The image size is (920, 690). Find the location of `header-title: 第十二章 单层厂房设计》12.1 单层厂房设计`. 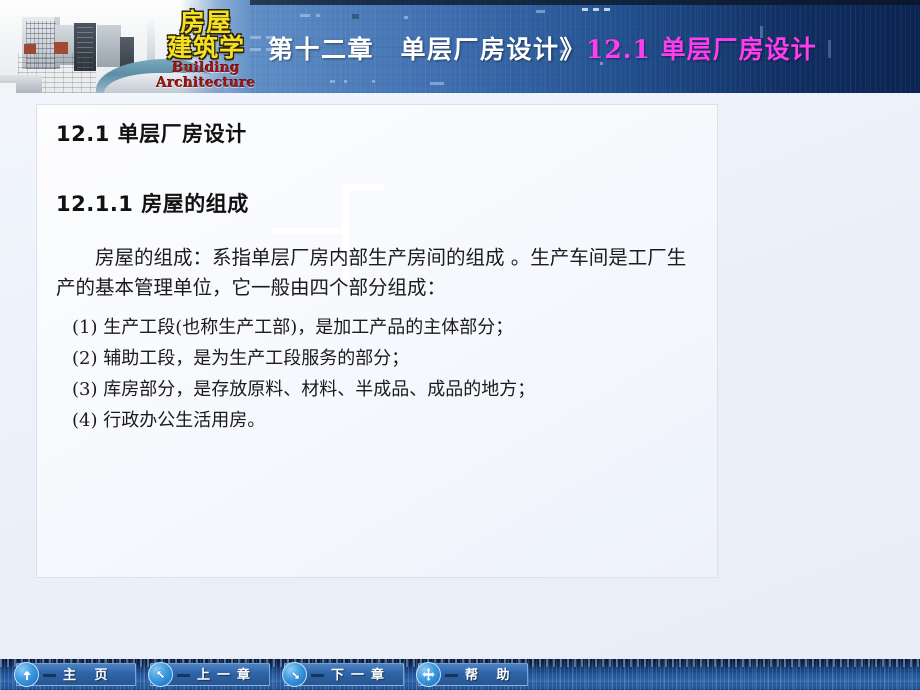

header-title: 第十二章 单层厂房设计》12.1 单层厂房设计 is located at coordinates (593, 50).